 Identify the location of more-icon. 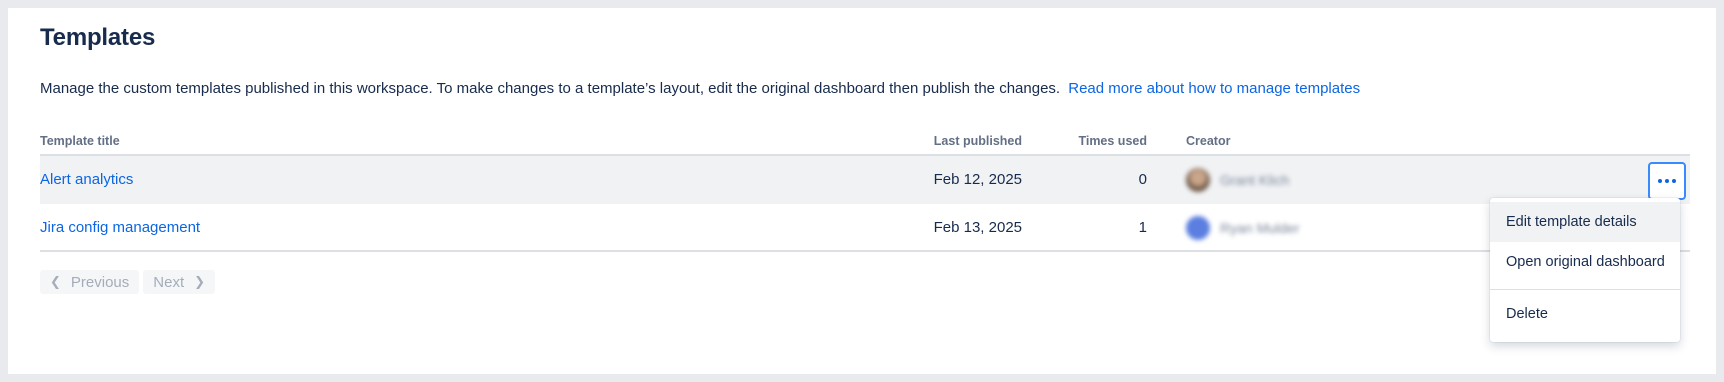
(1667, 181).